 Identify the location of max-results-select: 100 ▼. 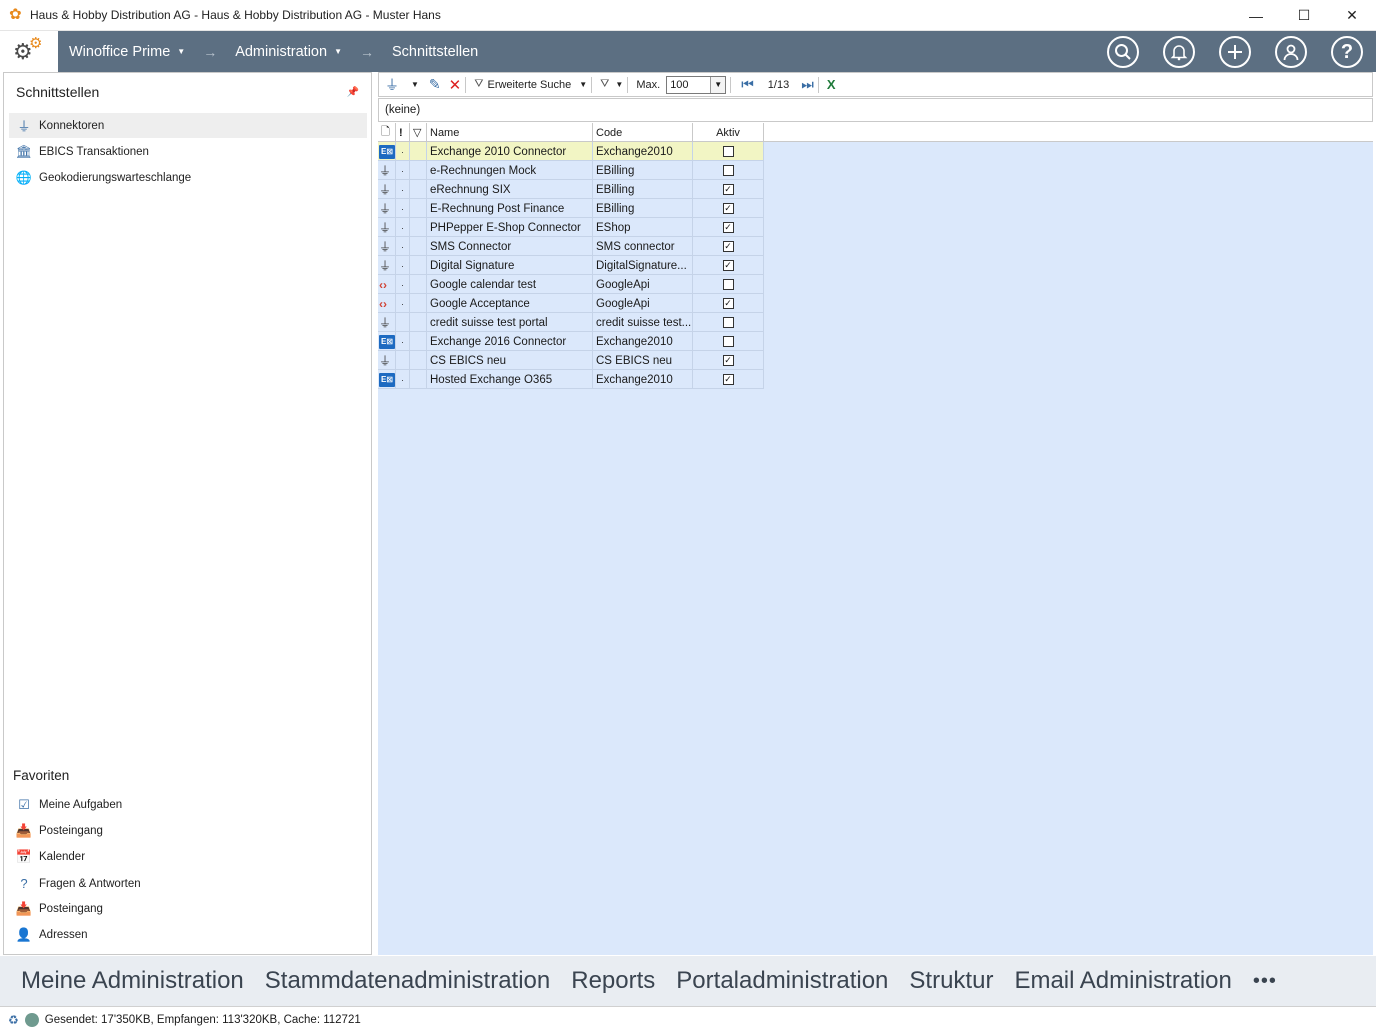
(696, 84).